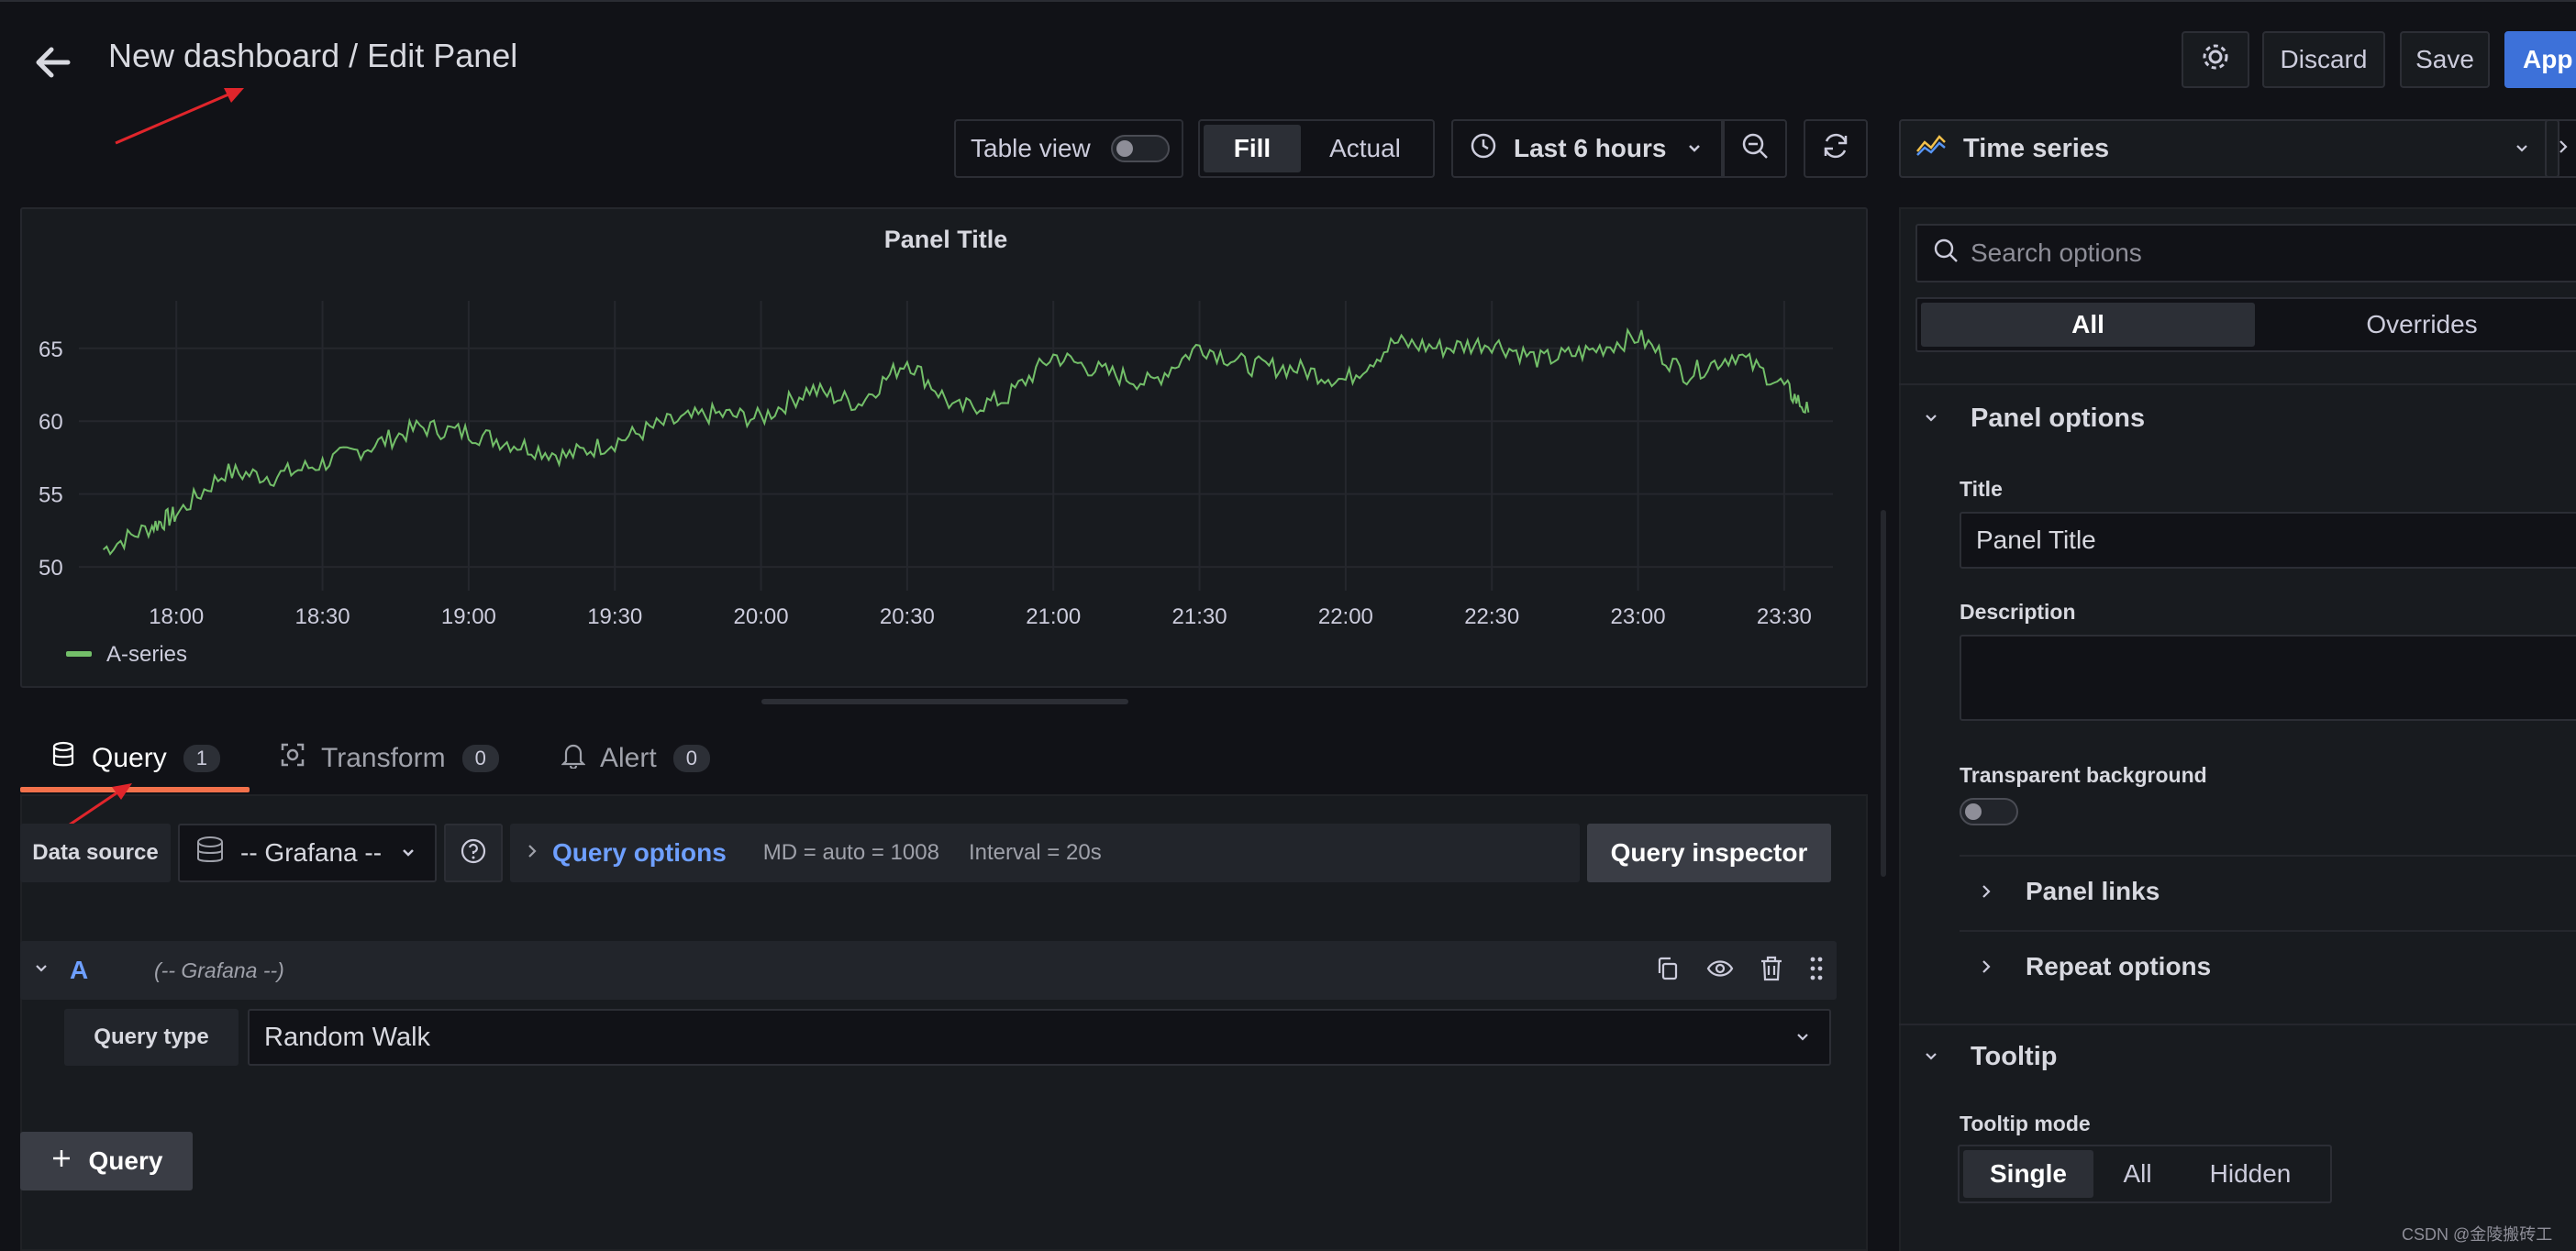  I want to click on tooltip-mode-single: Single, so click(2028, 1174).